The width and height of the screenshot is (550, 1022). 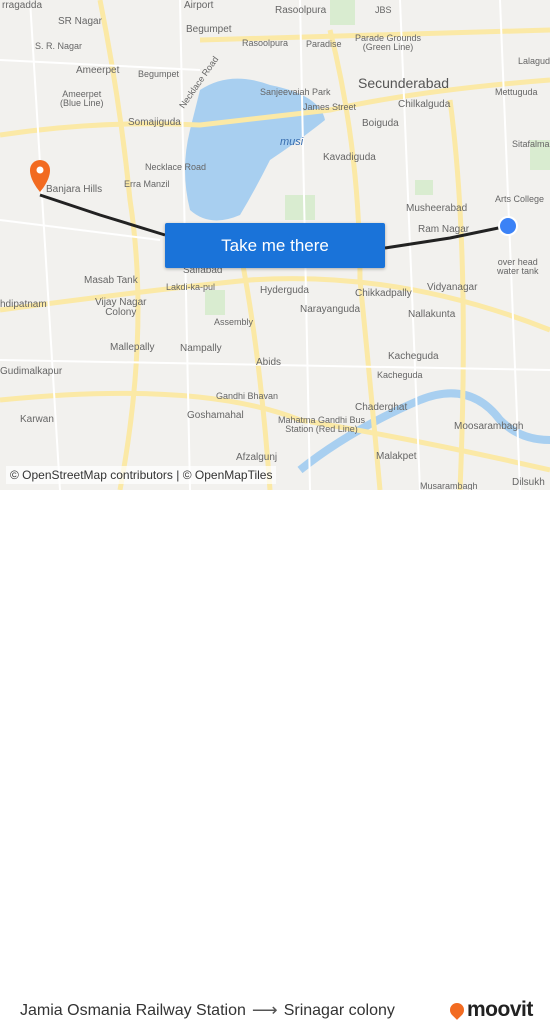 What do you see at coordinates (247, 396) in the screenshot?
I see `map-label: Gandhi Bhavan` at bounding box center [247, 396].